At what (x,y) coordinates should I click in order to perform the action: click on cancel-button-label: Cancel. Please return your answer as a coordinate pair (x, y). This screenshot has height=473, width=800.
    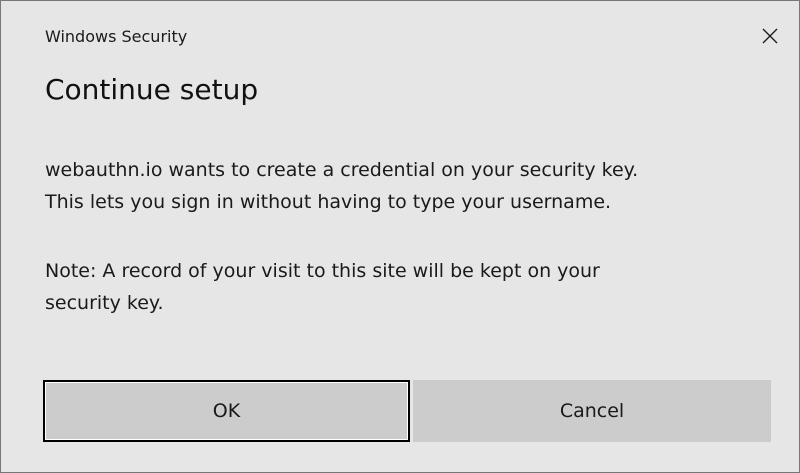
    Looking at the image, I should click on (592, 411).